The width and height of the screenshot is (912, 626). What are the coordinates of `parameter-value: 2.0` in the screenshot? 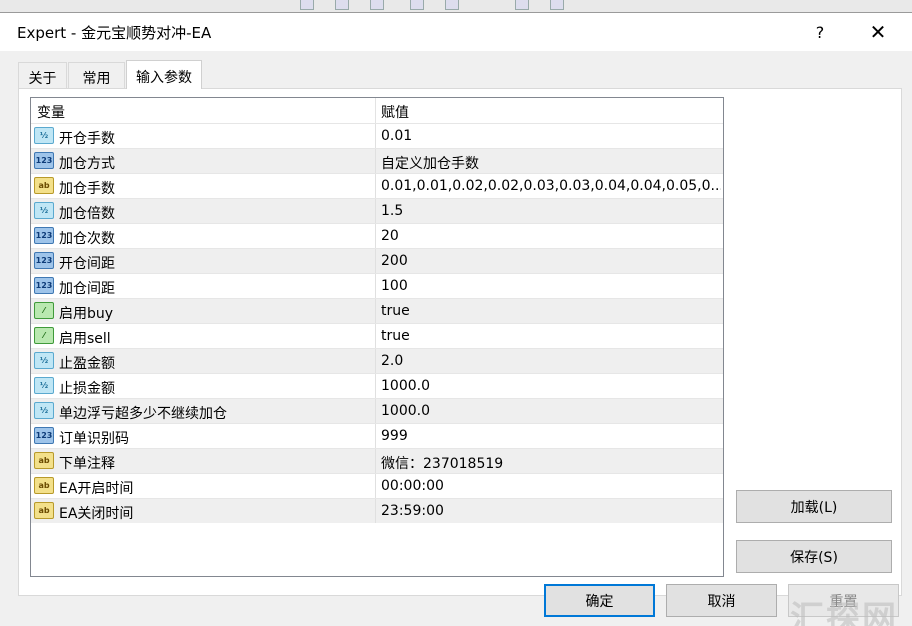 It's located at (551, 361).